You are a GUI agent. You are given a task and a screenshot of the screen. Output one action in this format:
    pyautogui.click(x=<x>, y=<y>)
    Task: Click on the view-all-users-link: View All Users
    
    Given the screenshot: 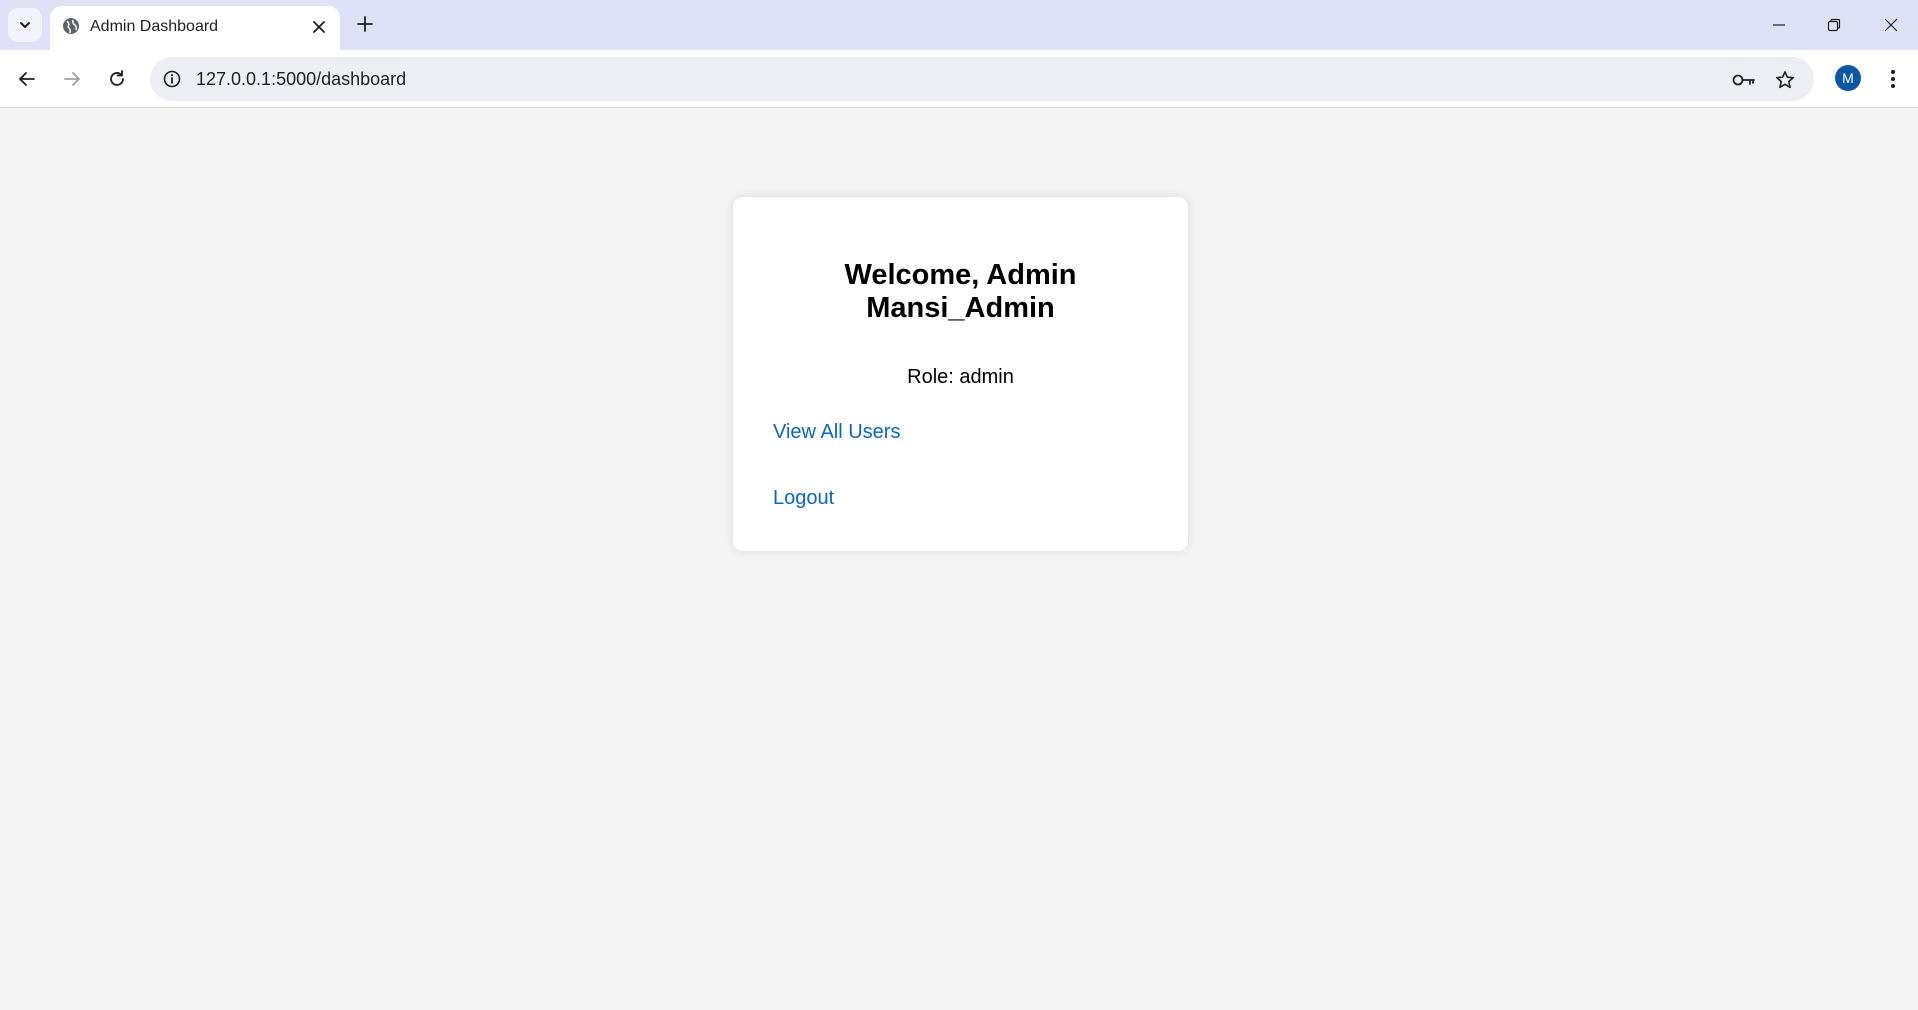 What is the action you would take?
    pyautogui.click(x=836, y=432)
    